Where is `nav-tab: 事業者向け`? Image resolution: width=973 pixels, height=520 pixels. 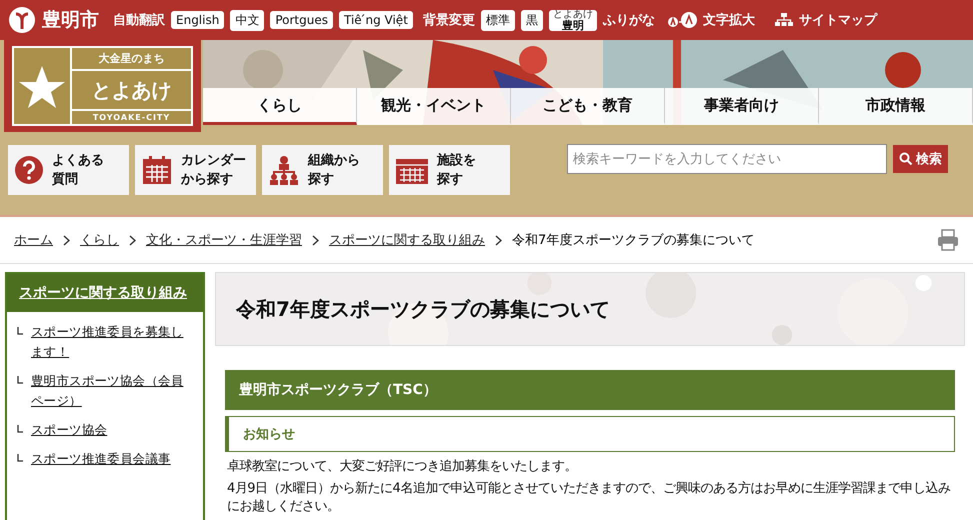
nav-tab: 事業者向け is located at coordinates (742, 106).